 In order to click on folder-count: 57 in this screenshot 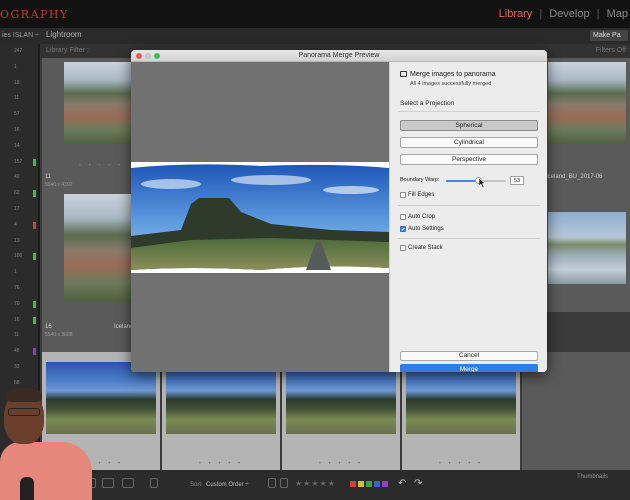, I will do `click(17, 114)`.